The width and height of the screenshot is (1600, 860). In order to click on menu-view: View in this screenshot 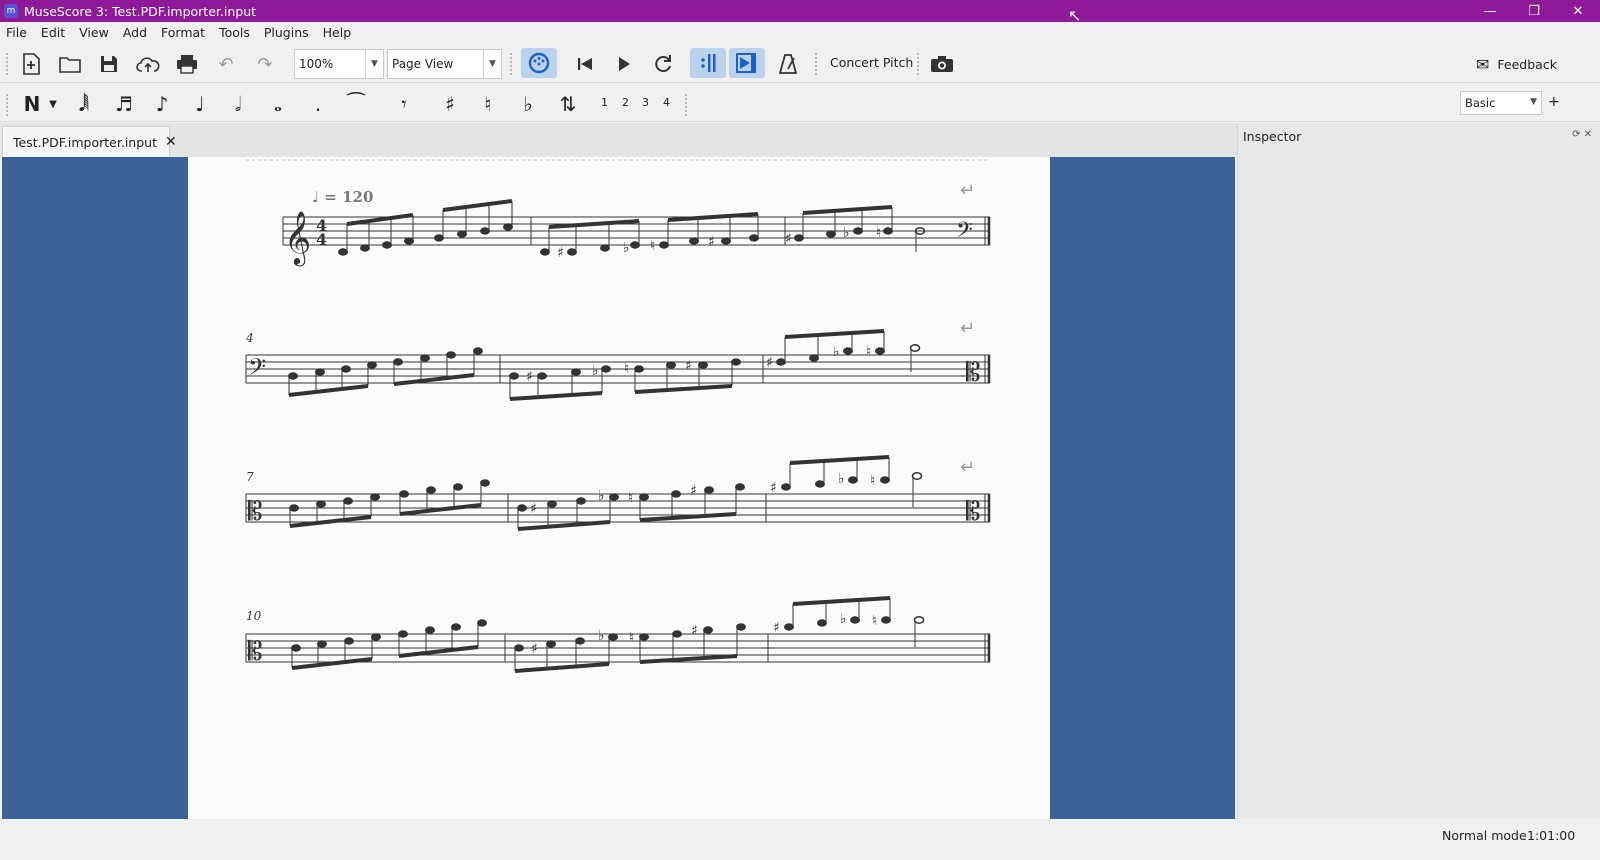, I will do `click(94, 32)`.